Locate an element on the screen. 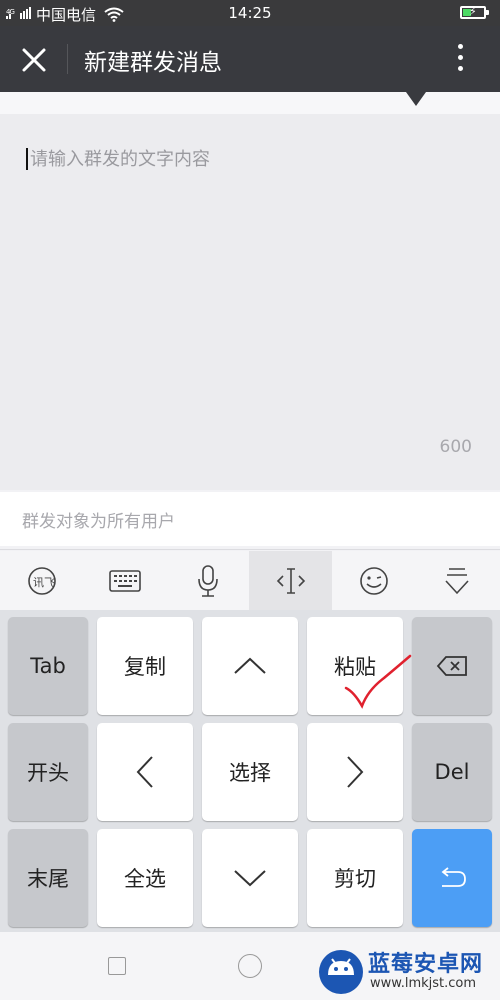  header-notch is located at coordinates (416, 99).